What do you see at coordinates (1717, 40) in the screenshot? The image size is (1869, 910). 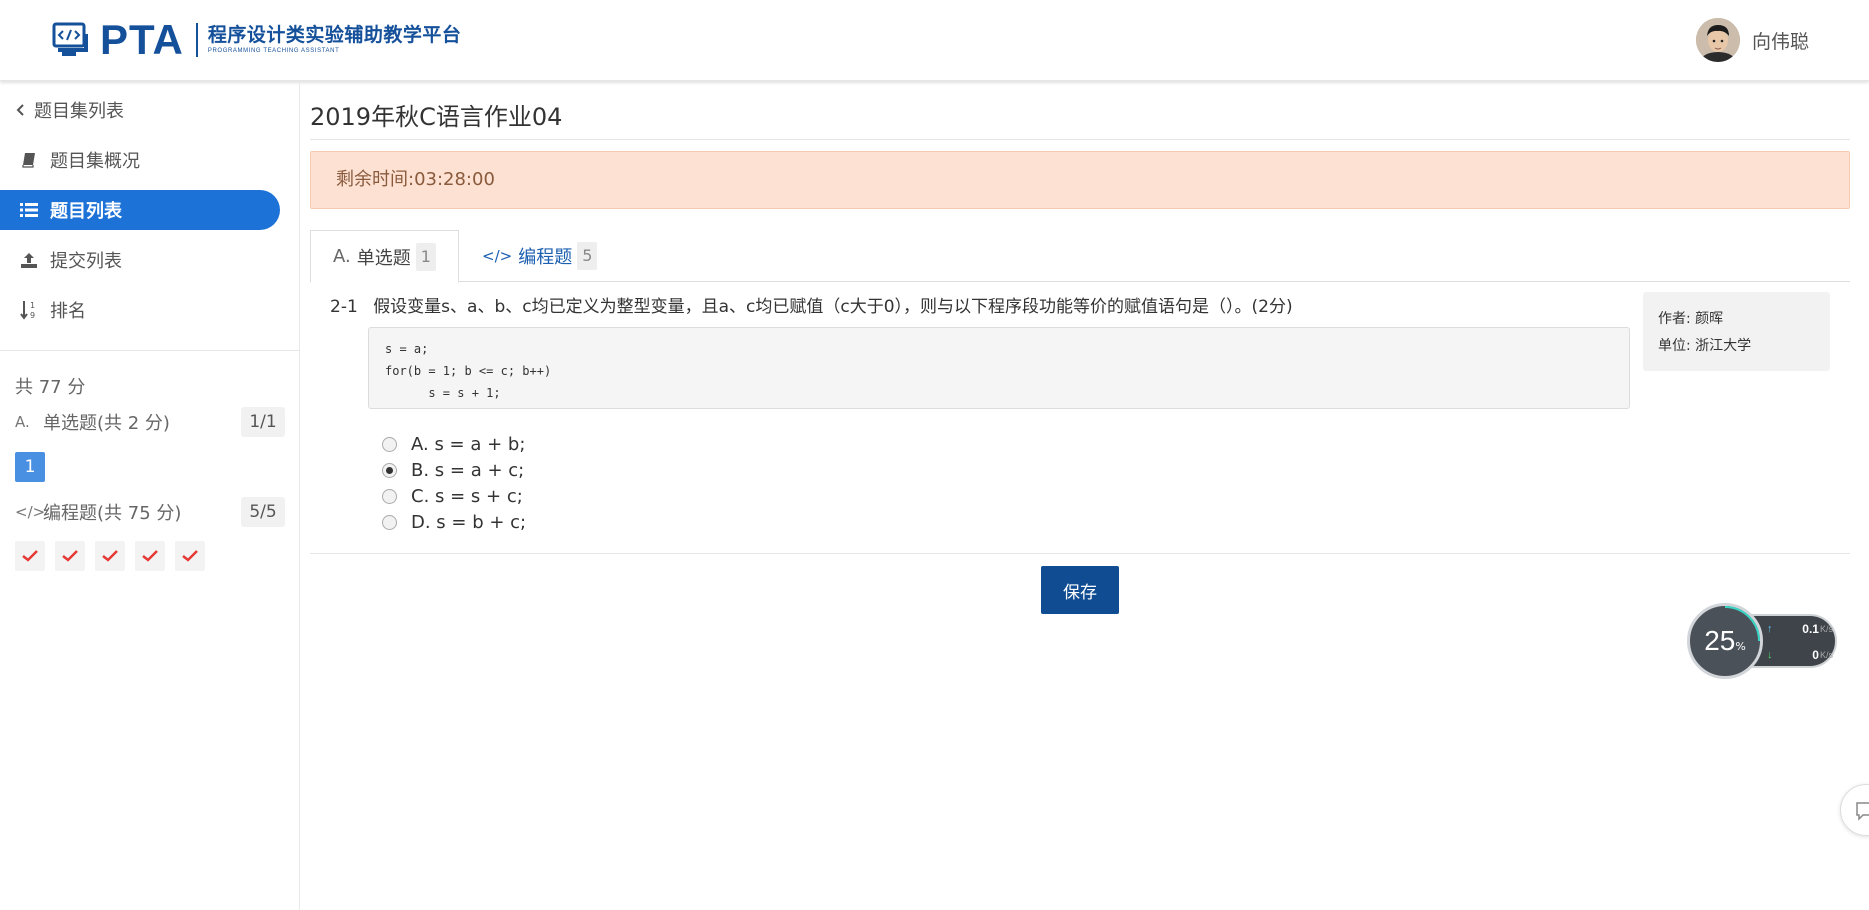 I see `avatar` at bounding box center [1717, 40].